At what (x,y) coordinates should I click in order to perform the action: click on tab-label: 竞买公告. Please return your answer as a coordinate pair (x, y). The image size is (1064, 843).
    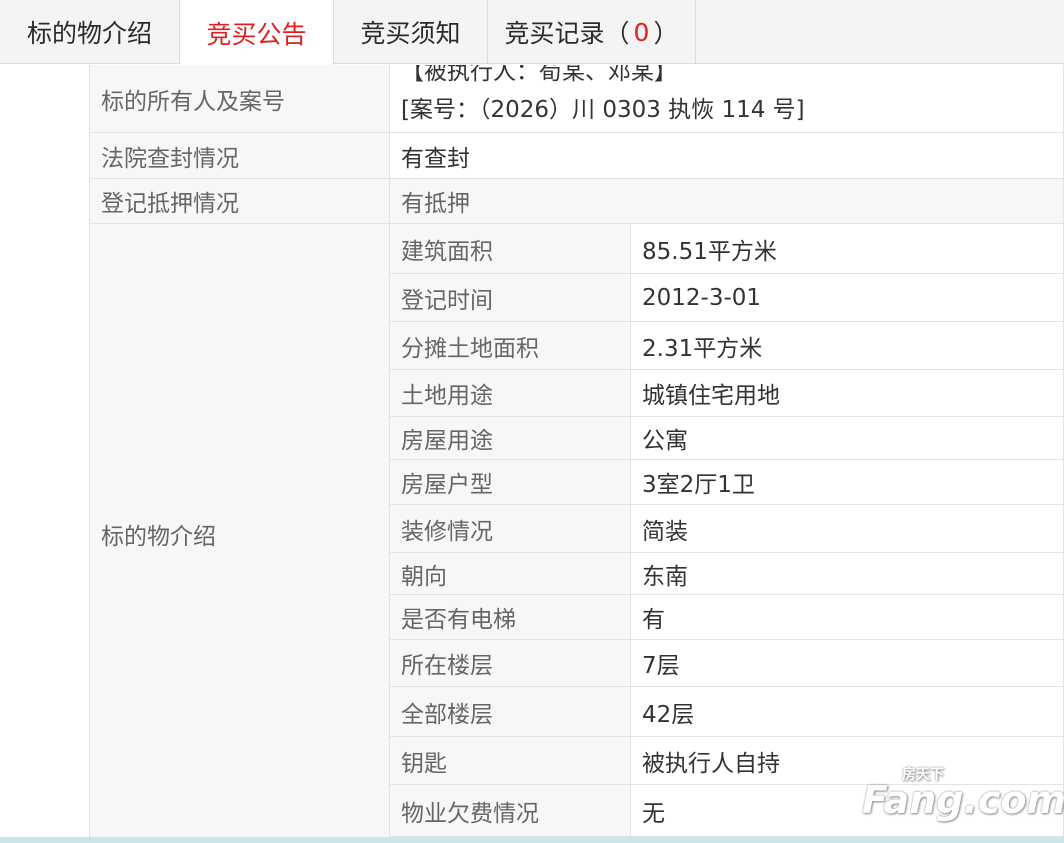
    Looking at the image, I should click on (256, 34).